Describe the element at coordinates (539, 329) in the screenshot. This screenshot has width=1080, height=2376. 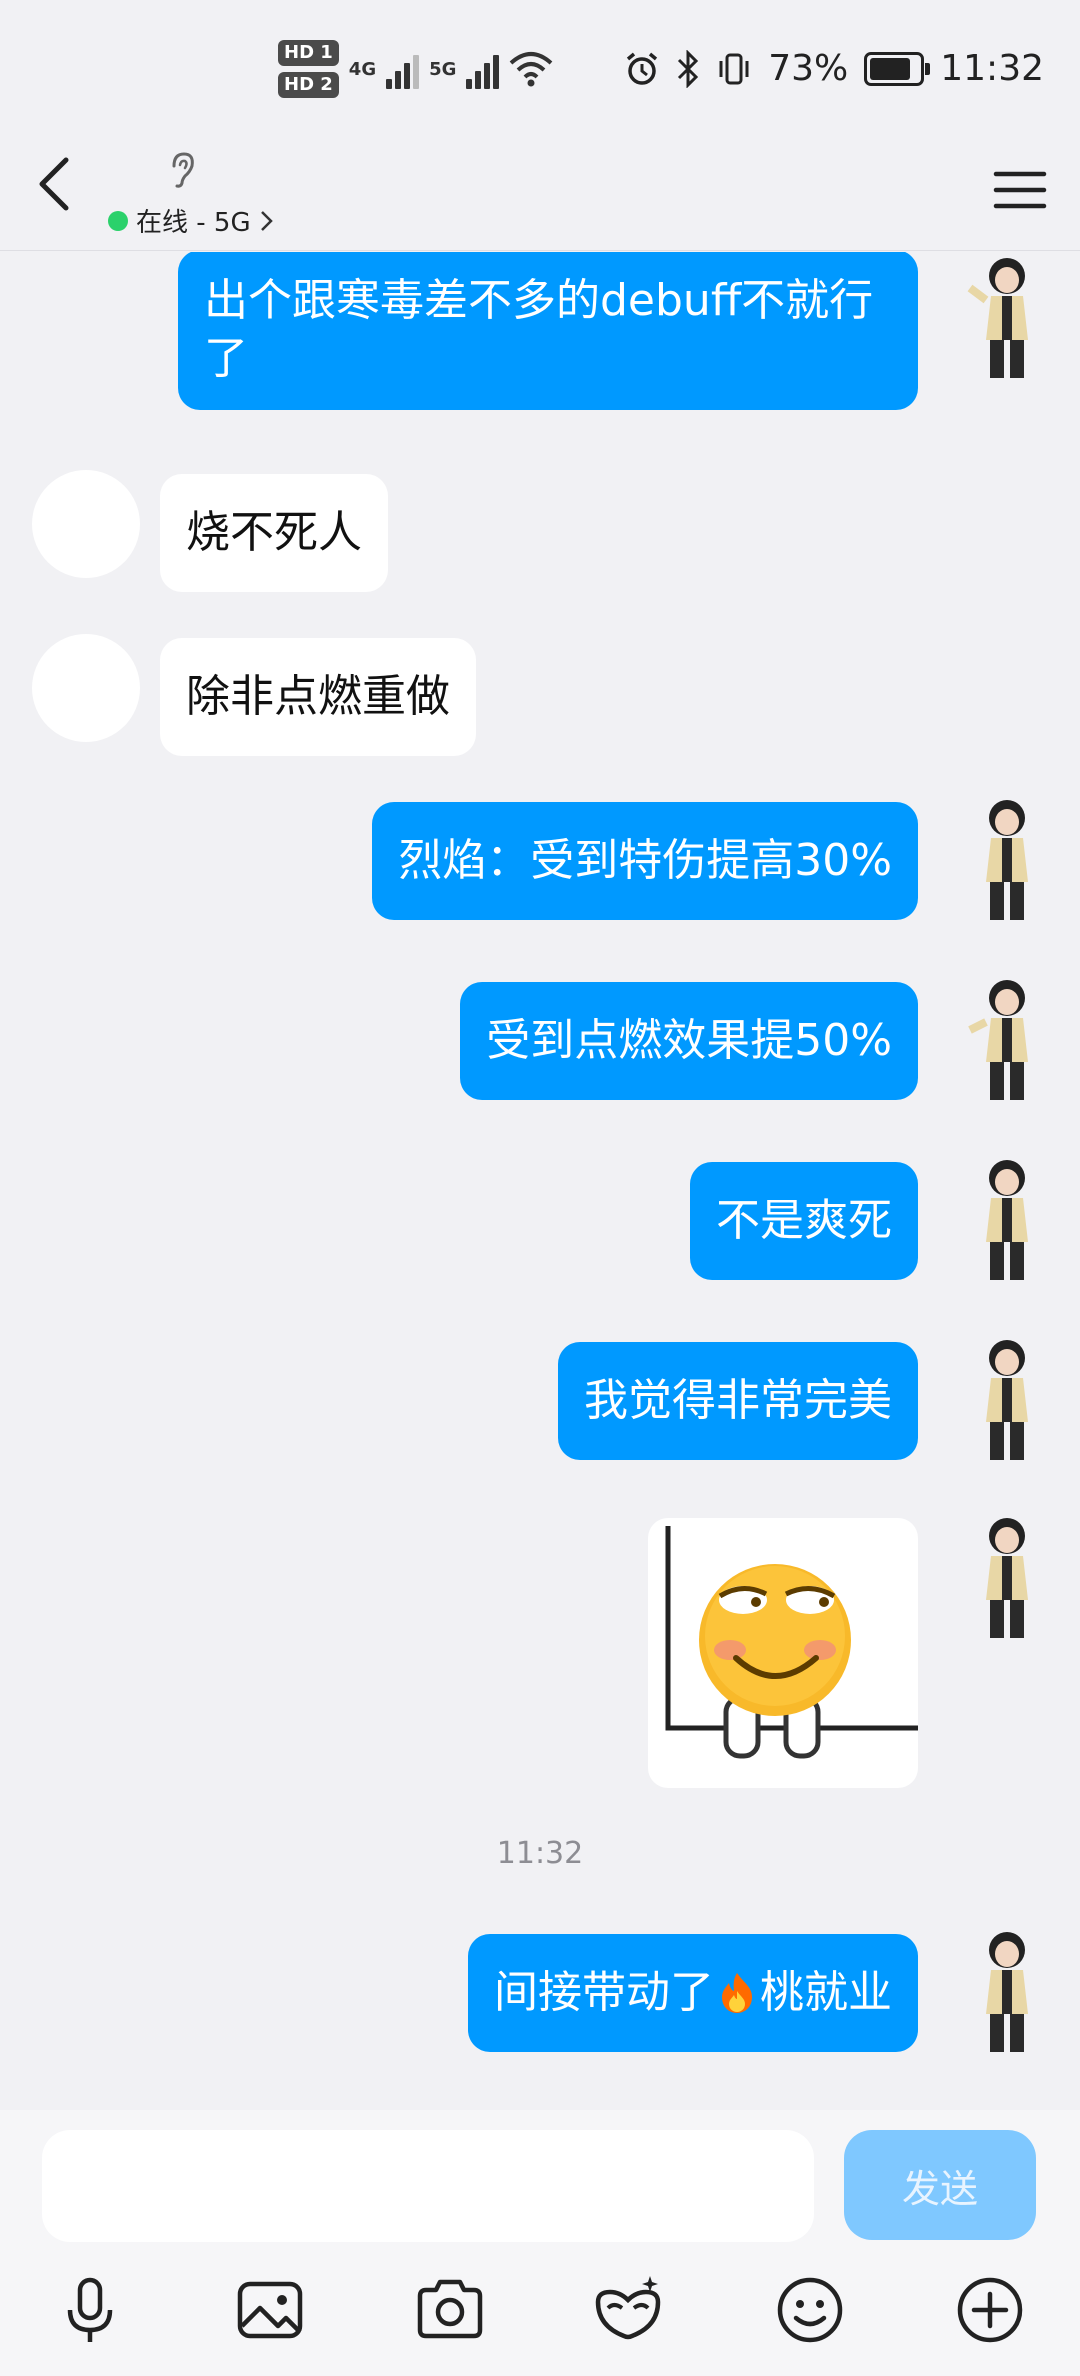
I see `message-text: 出个跟寒毒差不多的debuff不就行了` at that location.